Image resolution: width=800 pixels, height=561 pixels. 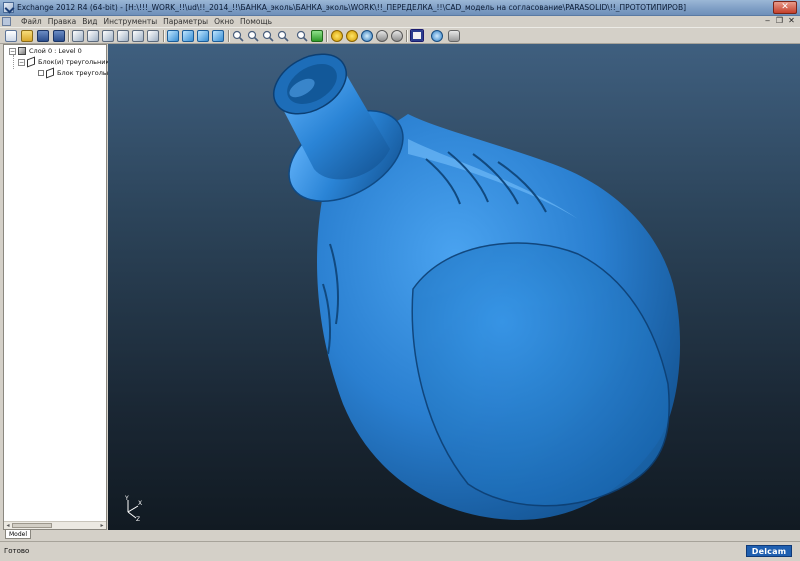 What do you see at coordinates (352, 36) in the screenshot?
I see `shading-icon` at bounding box center [352, 36].